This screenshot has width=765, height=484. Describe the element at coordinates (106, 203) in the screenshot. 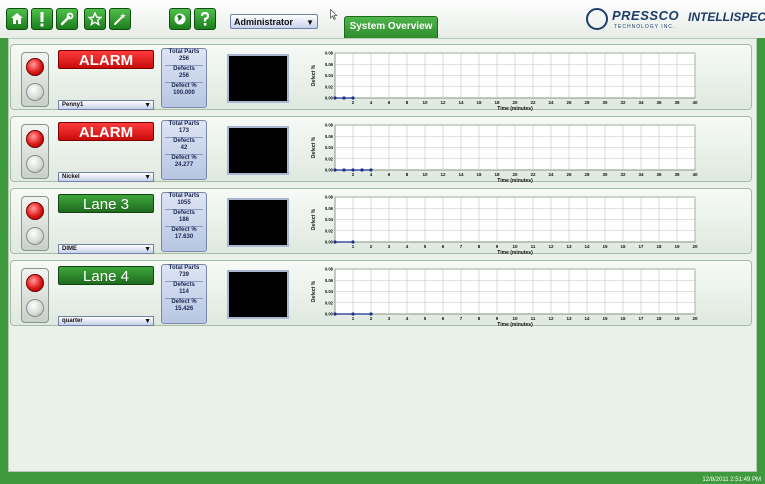

I see `lane-status-badge: Lane 3` at that location.